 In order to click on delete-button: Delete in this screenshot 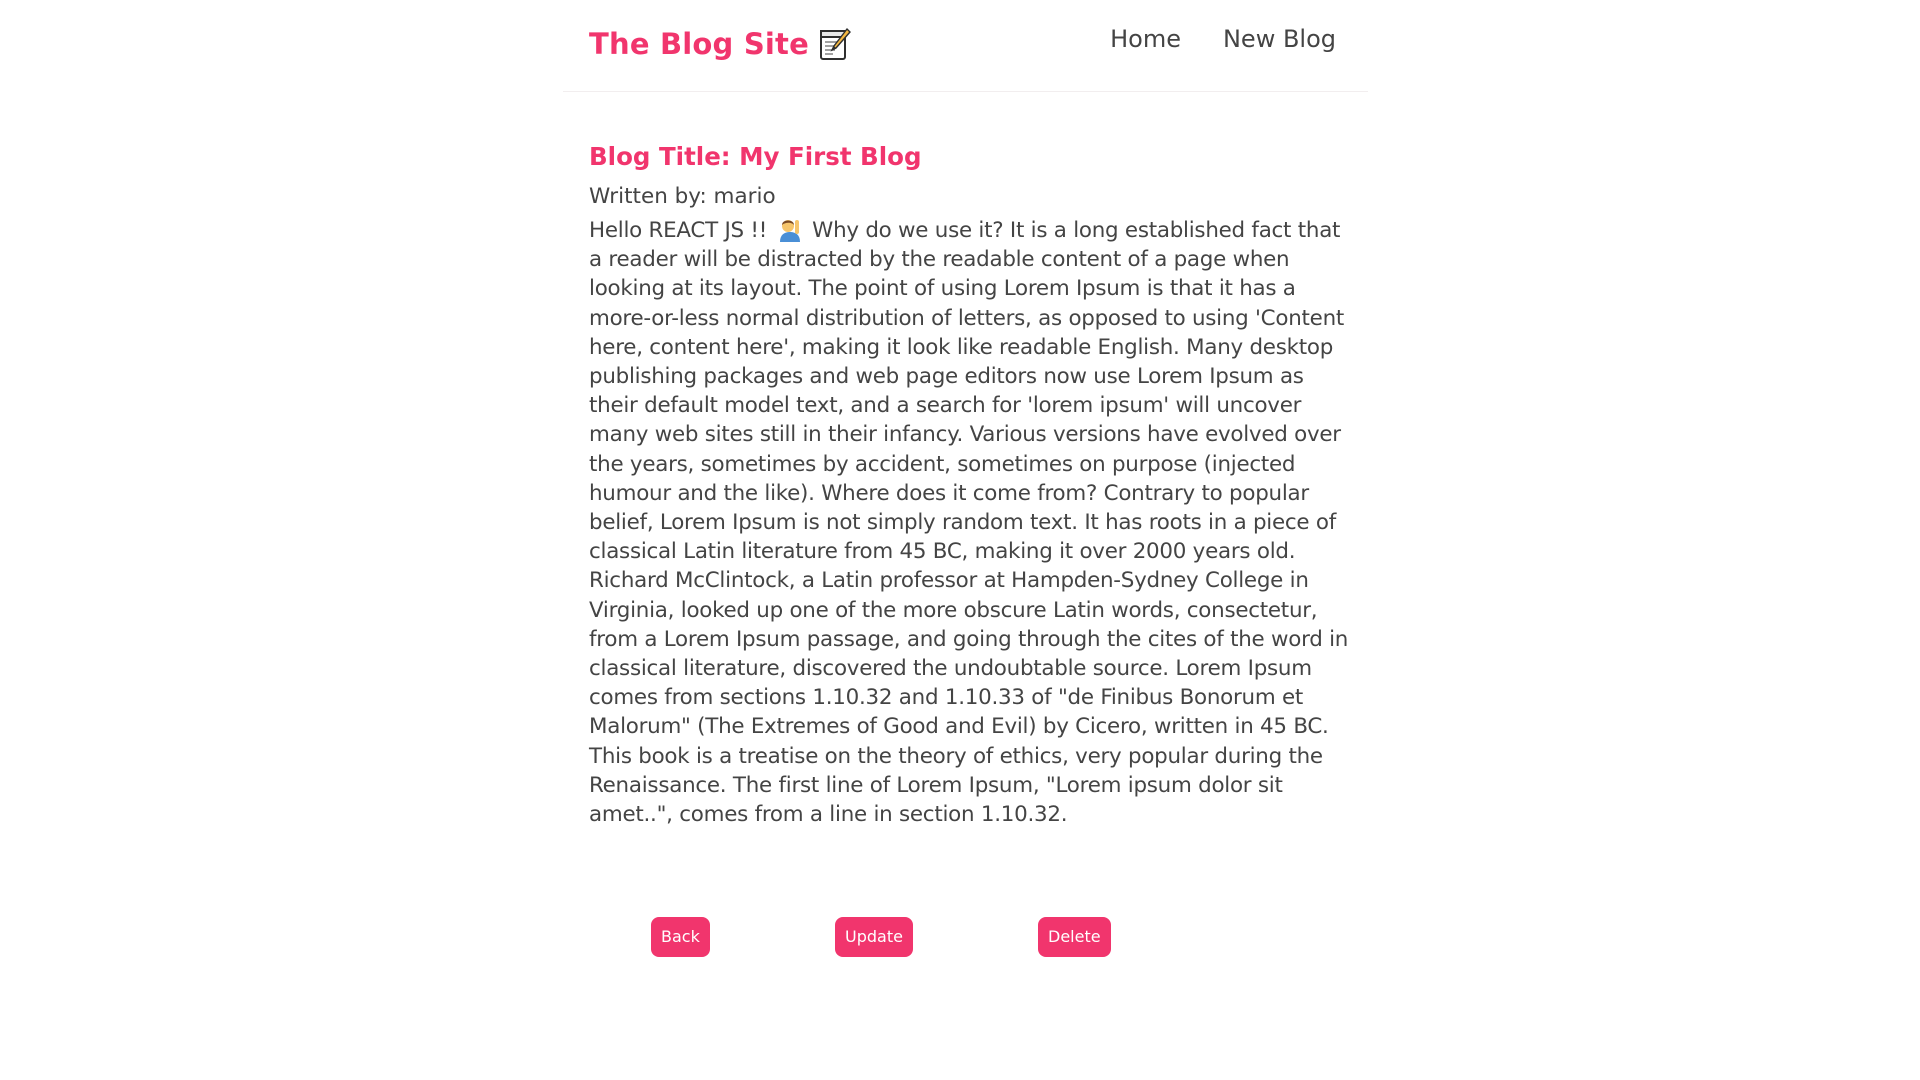, I will do `click(1074, 937)`.